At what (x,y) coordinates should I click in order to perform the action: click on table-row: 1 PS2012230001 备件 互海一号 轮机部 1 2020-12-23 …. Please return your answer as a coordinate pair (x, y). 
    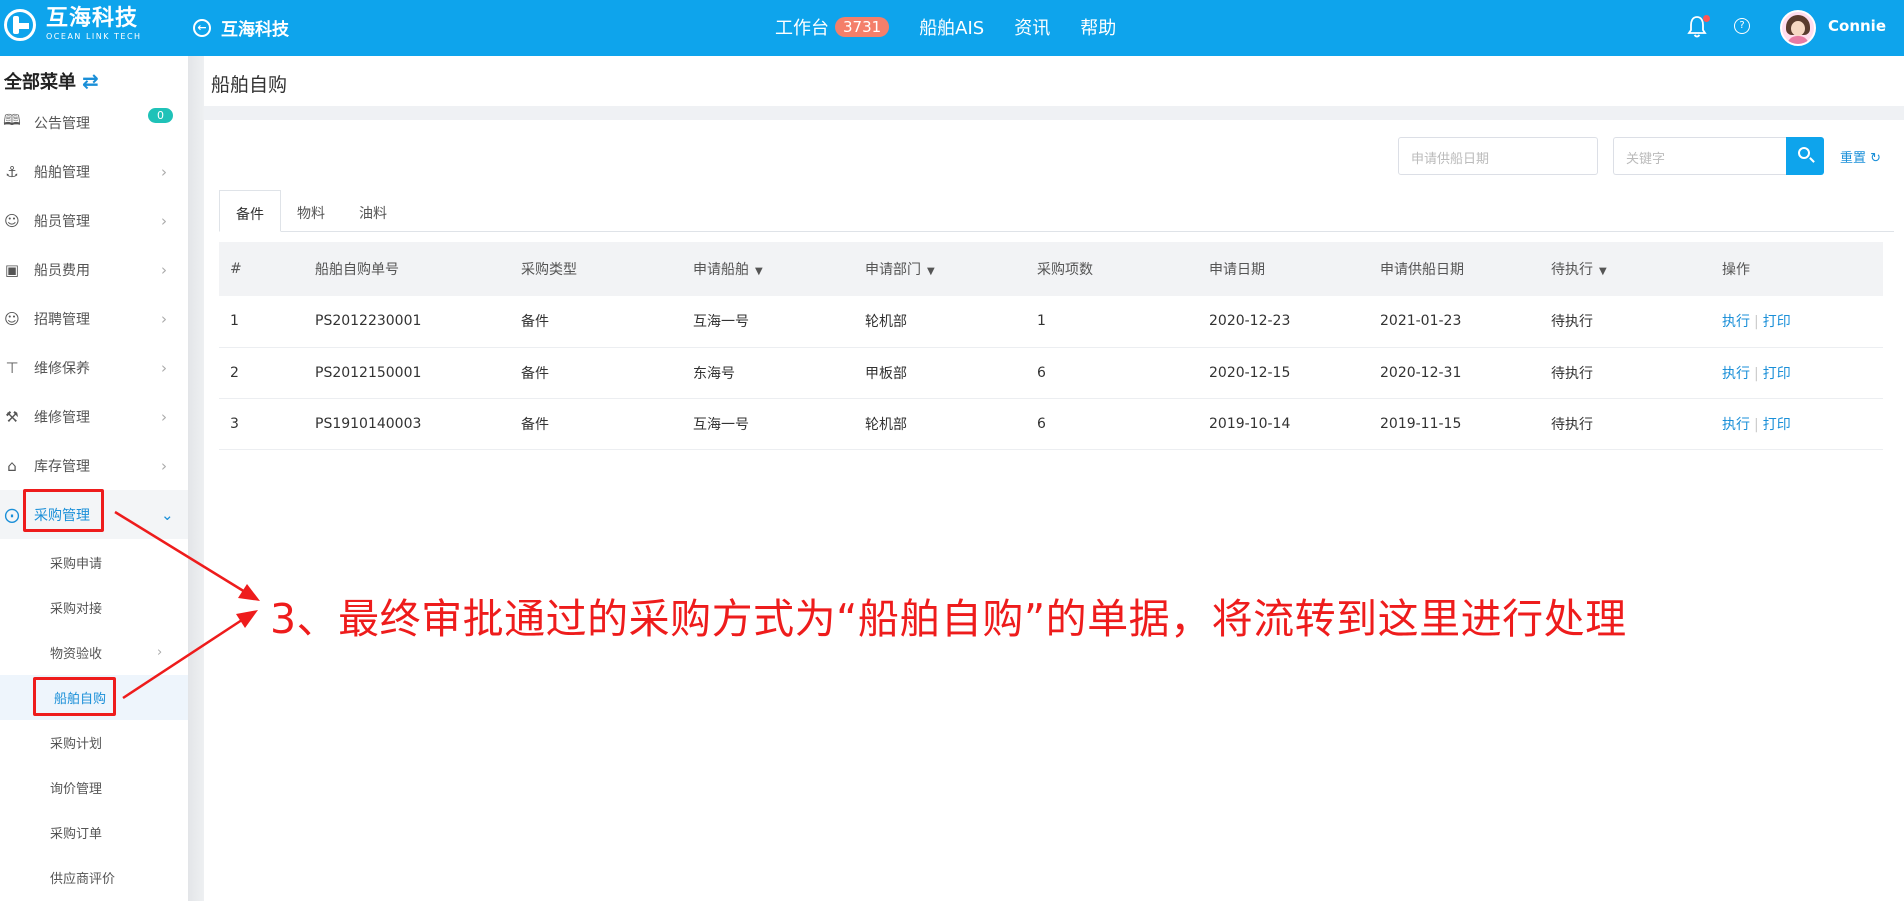
    Looking at the image, I should click on (1051, 322).